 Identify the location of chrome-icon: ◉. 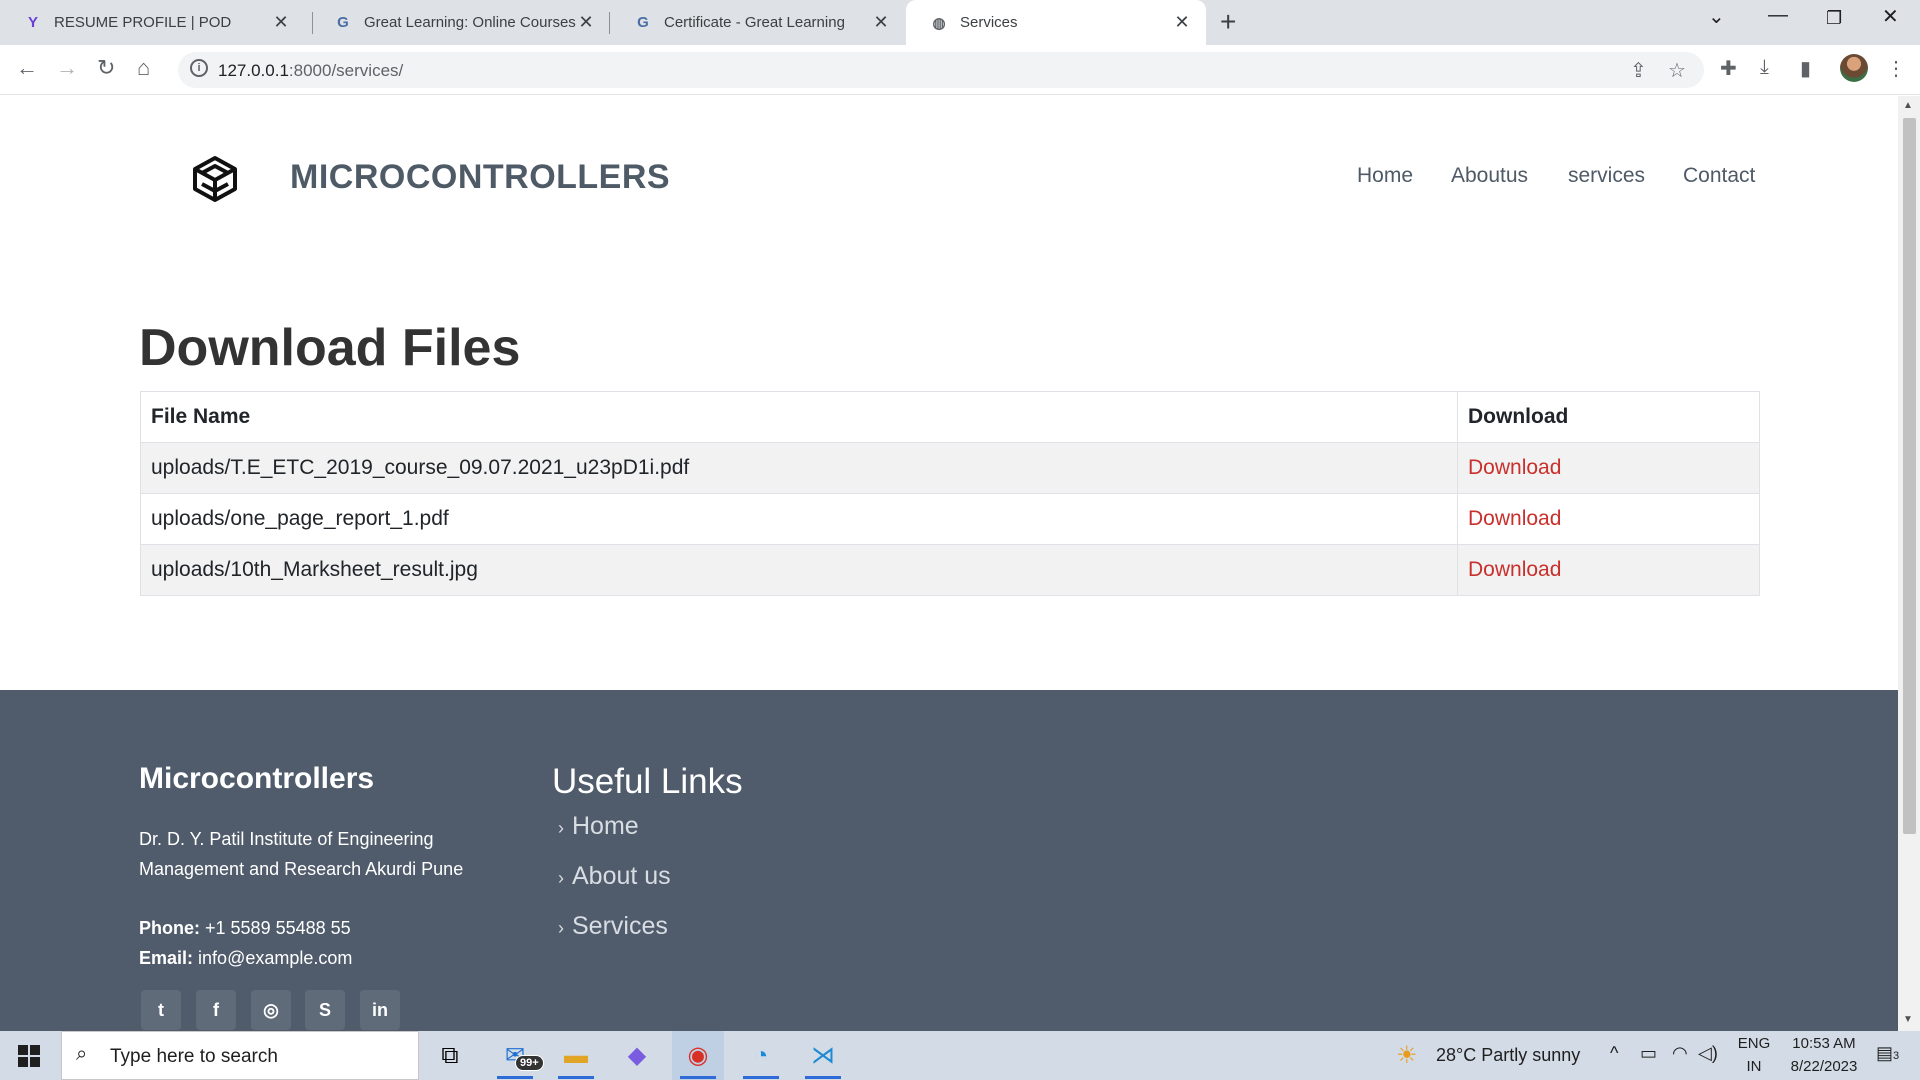
(698, 1055).